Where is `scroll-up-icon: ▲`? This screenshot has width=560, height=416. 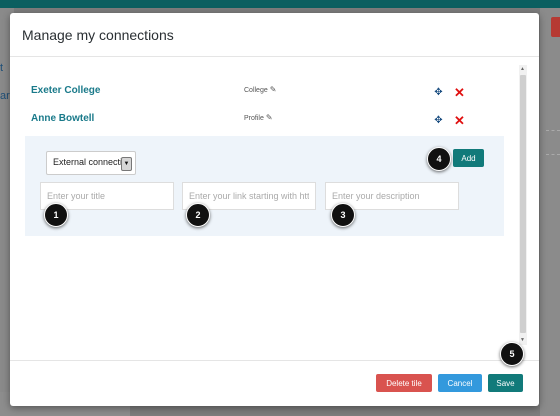 scroll-up-icon: ▲ is located at coordinates (522, 69).